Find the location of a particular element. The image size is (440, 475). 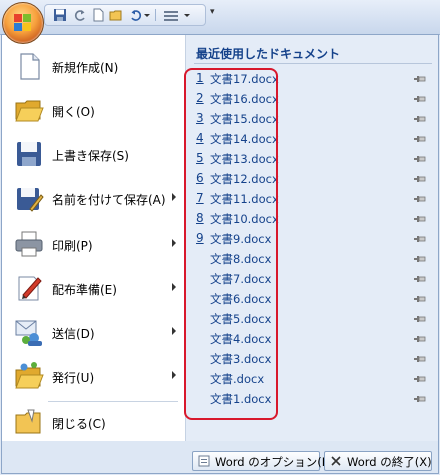

recent-file-item: 文書6.docx is located at coordinates (312, 299).